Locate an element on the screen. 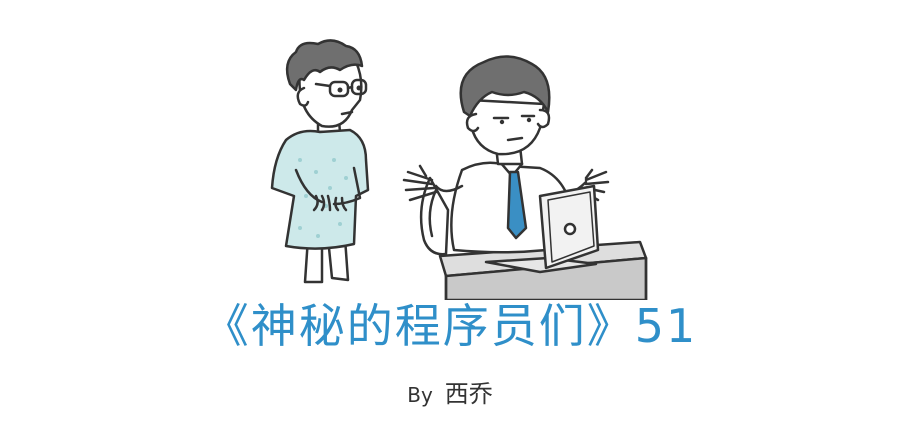 The height and width of the screenshot is (444, 900). byline: By 西乔 is located at coordinates (450, 394).